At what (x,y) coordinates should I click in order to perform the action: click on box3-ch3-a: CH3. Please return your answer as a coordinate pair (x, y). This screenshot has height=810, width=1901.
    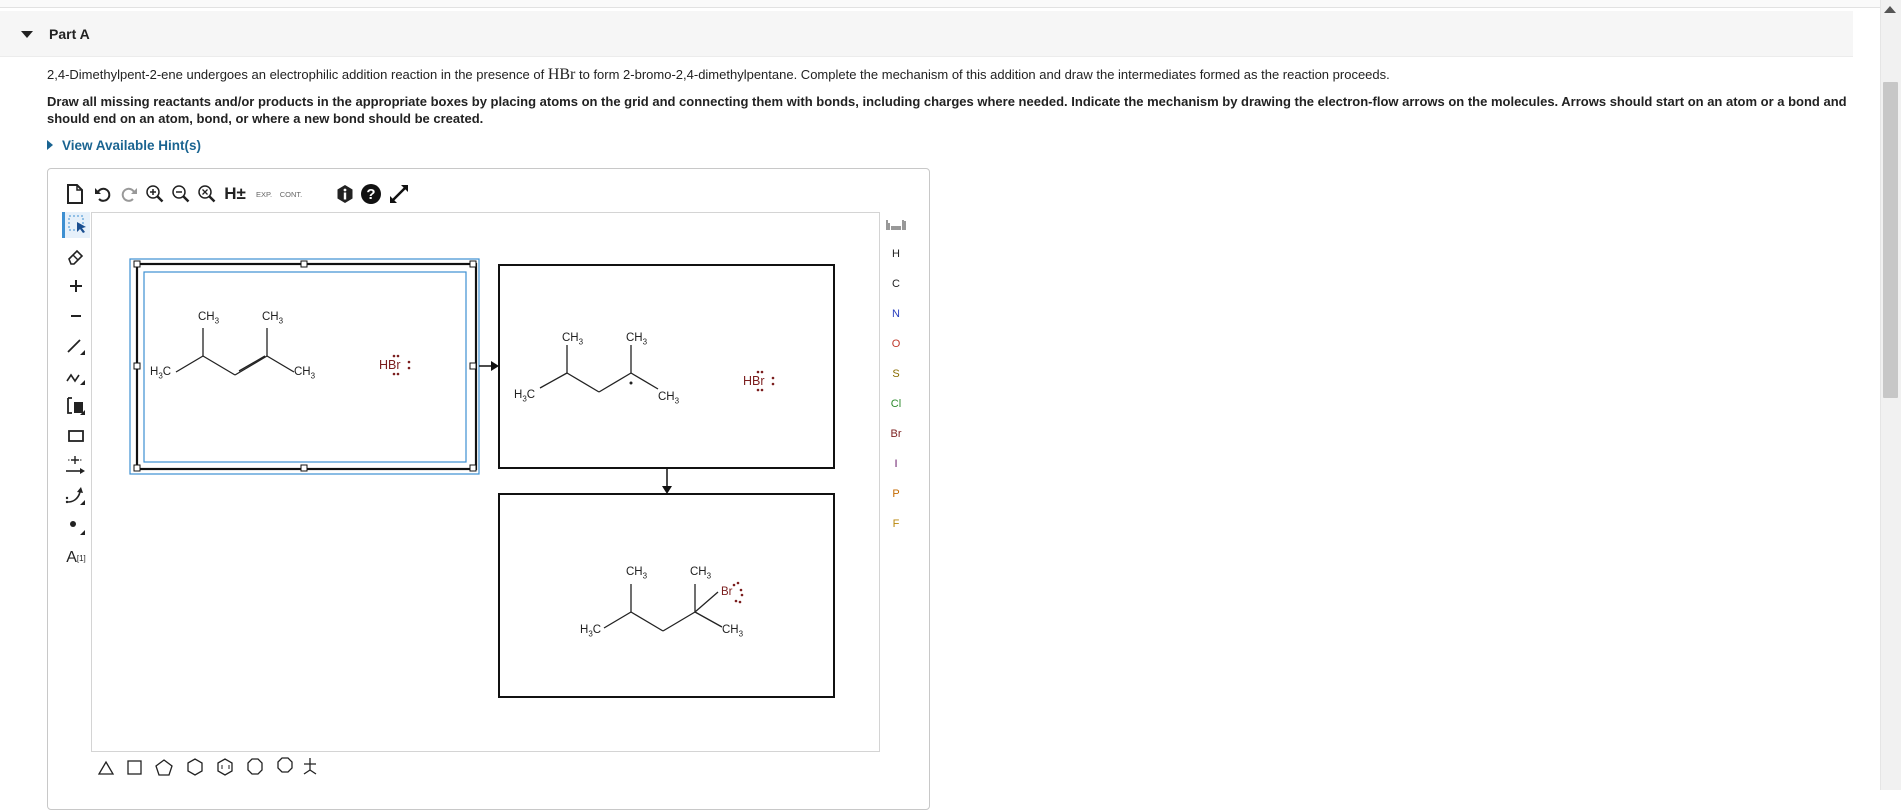
    Looking at the image, I should click on (637, 573).